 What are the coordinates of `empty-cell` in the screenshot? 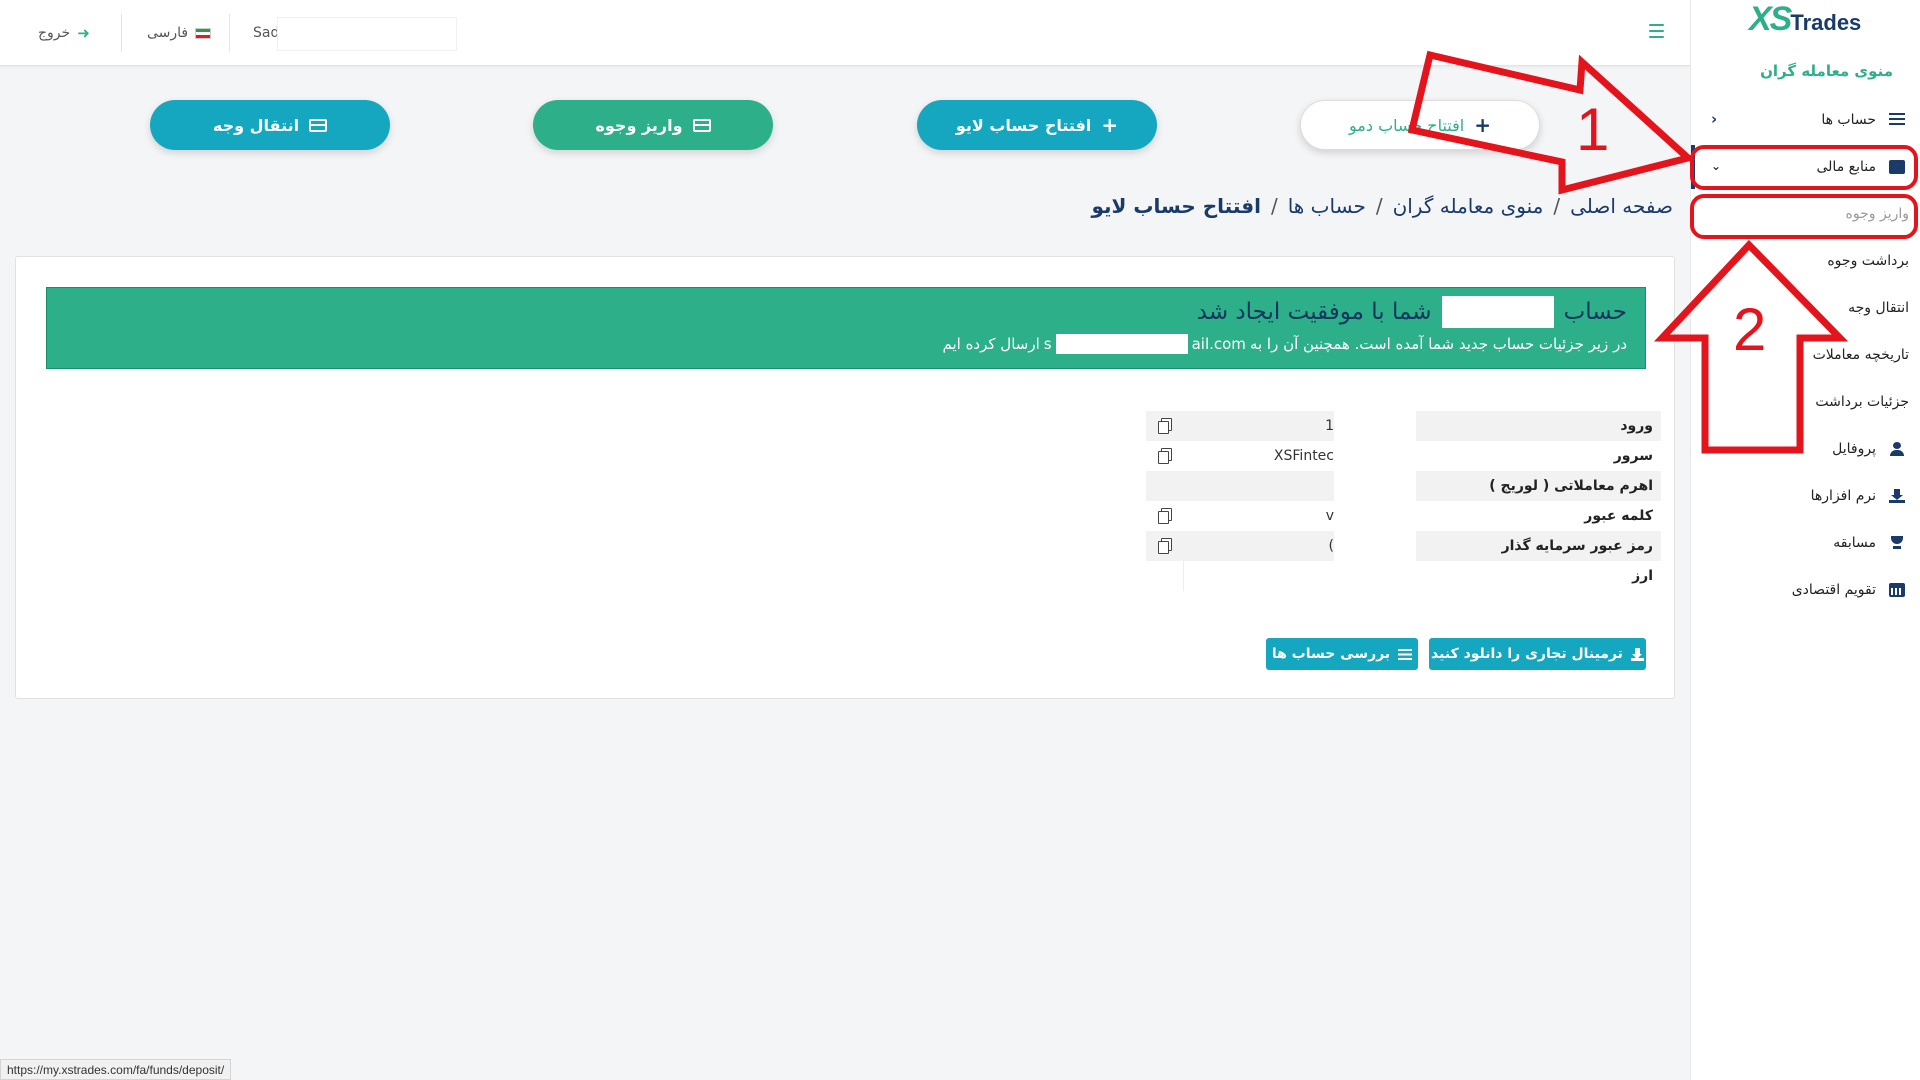 It's located at (1165, 576).